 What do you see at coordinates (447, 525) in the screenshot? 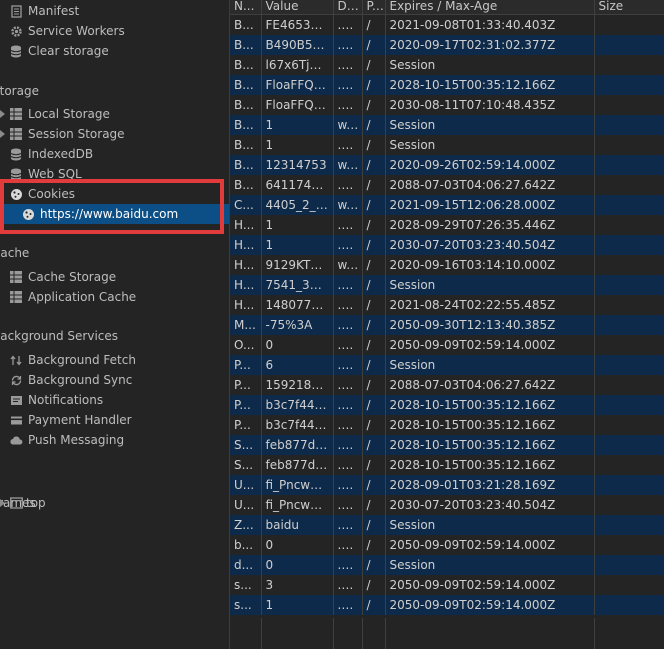
I see `table-row: Z... baidu .b... / Session` at bounding box center [447, 525].